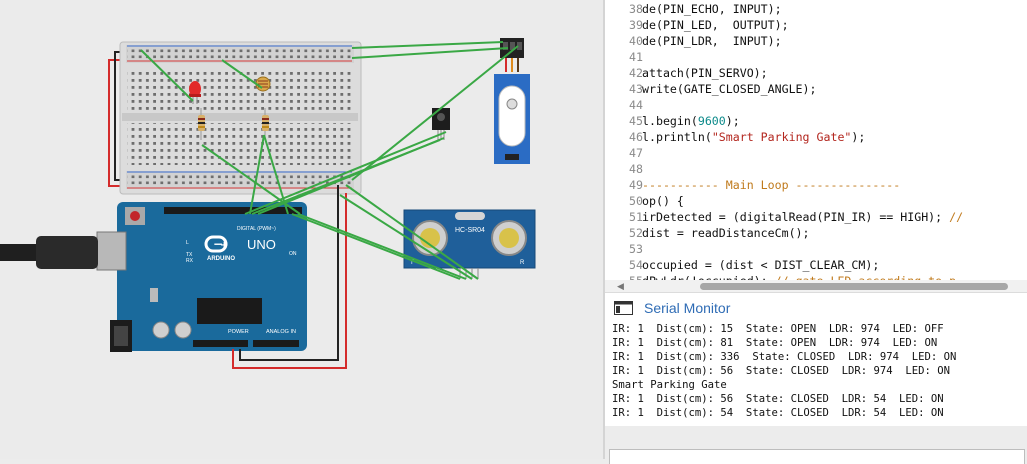  I want to click on code-token: write(GATE_CLOSED_ANGLE);, so click(729, 89).